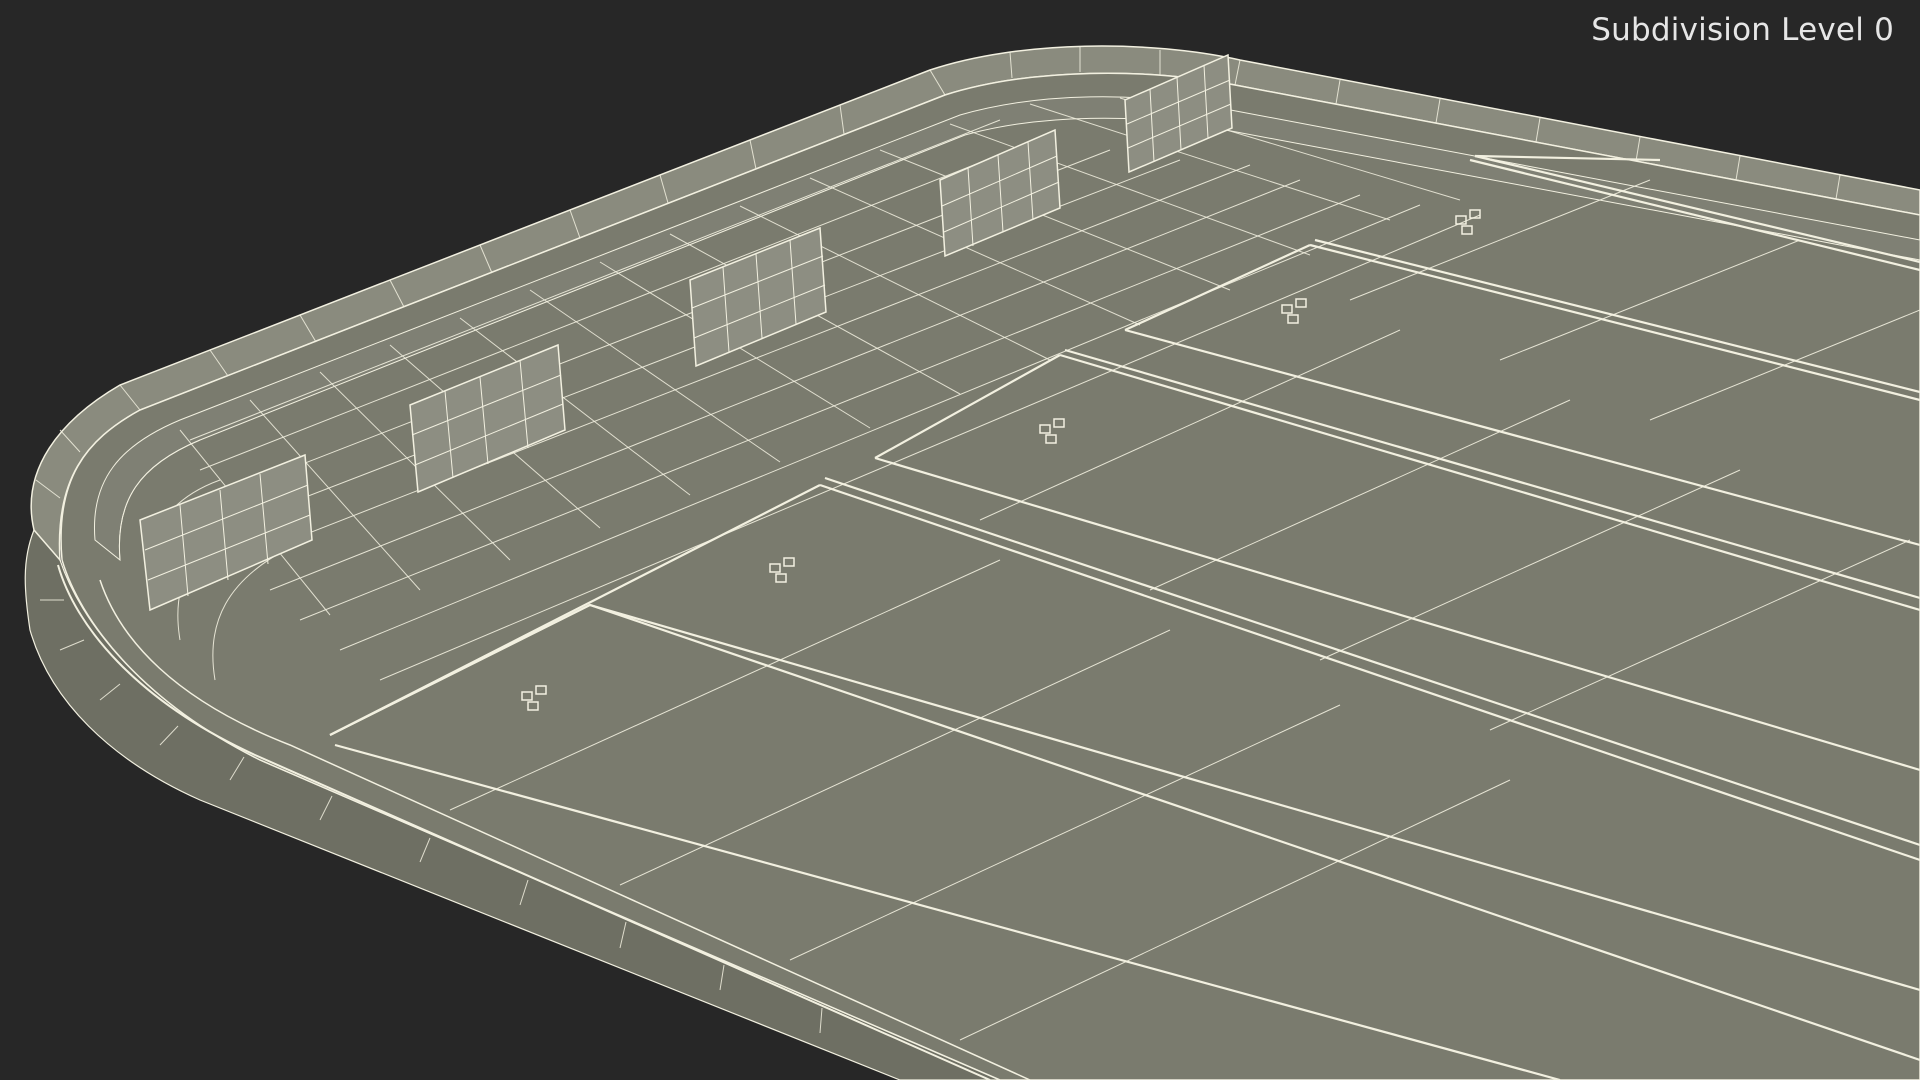 The width and height of the screenshot is (1920, 1080). Describe the element at coordinates (1742, 30) in the screenshot. I see `subdivision-level-label: Subdivision Level 0` at that location.